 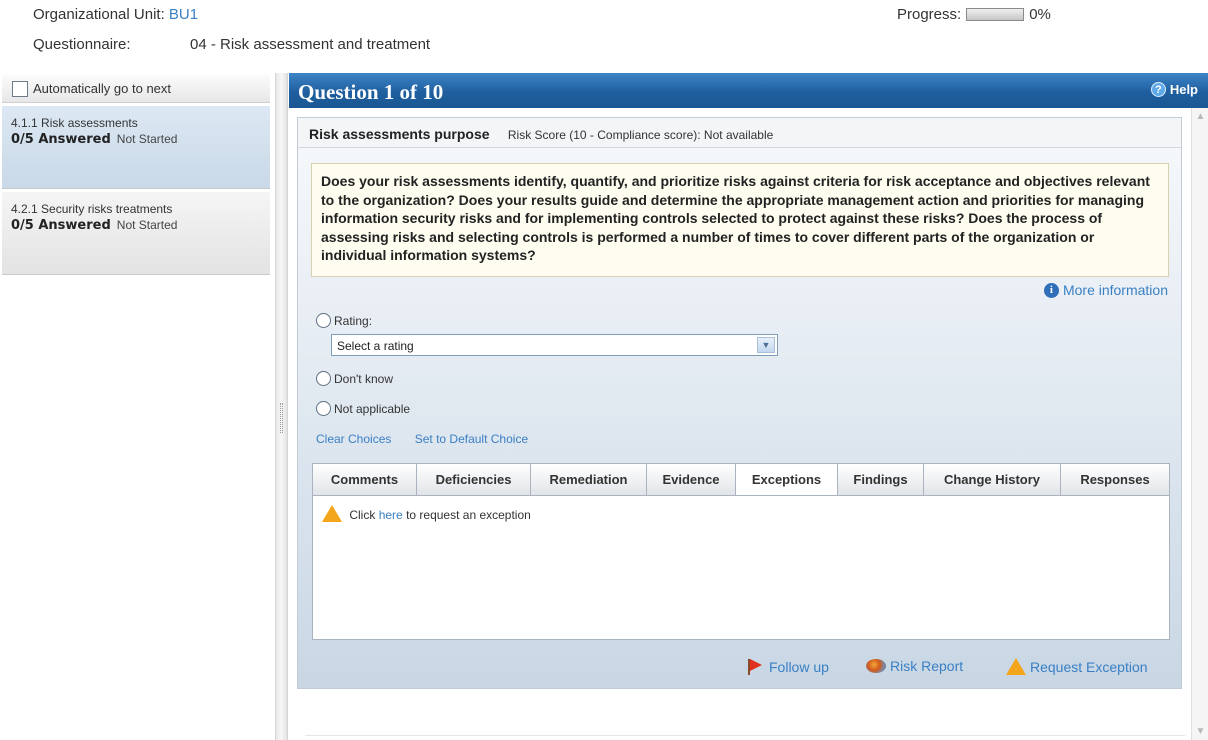 What do you see at coordinates (929, 14) in the screenshot?
I see `progress-label: Progress:` at bounding box center [929, 14].